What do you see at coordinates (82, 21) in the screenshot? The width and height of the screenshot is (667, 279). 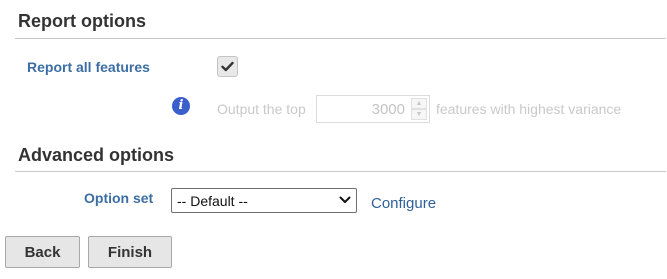 I see `report-options-heading: Report options` at bounding box center [82, 21].